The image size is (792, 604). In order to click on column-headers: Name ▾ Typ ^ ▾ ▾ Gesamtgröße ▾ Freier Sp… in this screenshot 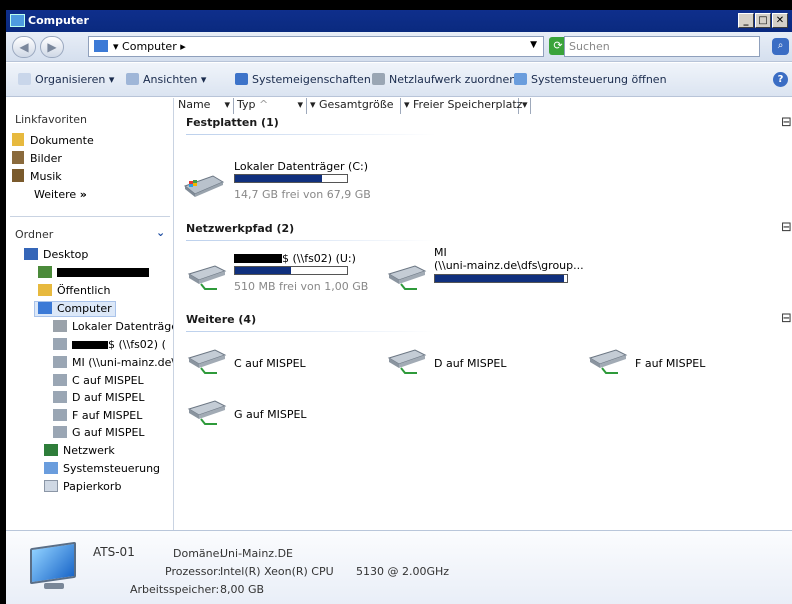, I will do `click(483, 106)`.